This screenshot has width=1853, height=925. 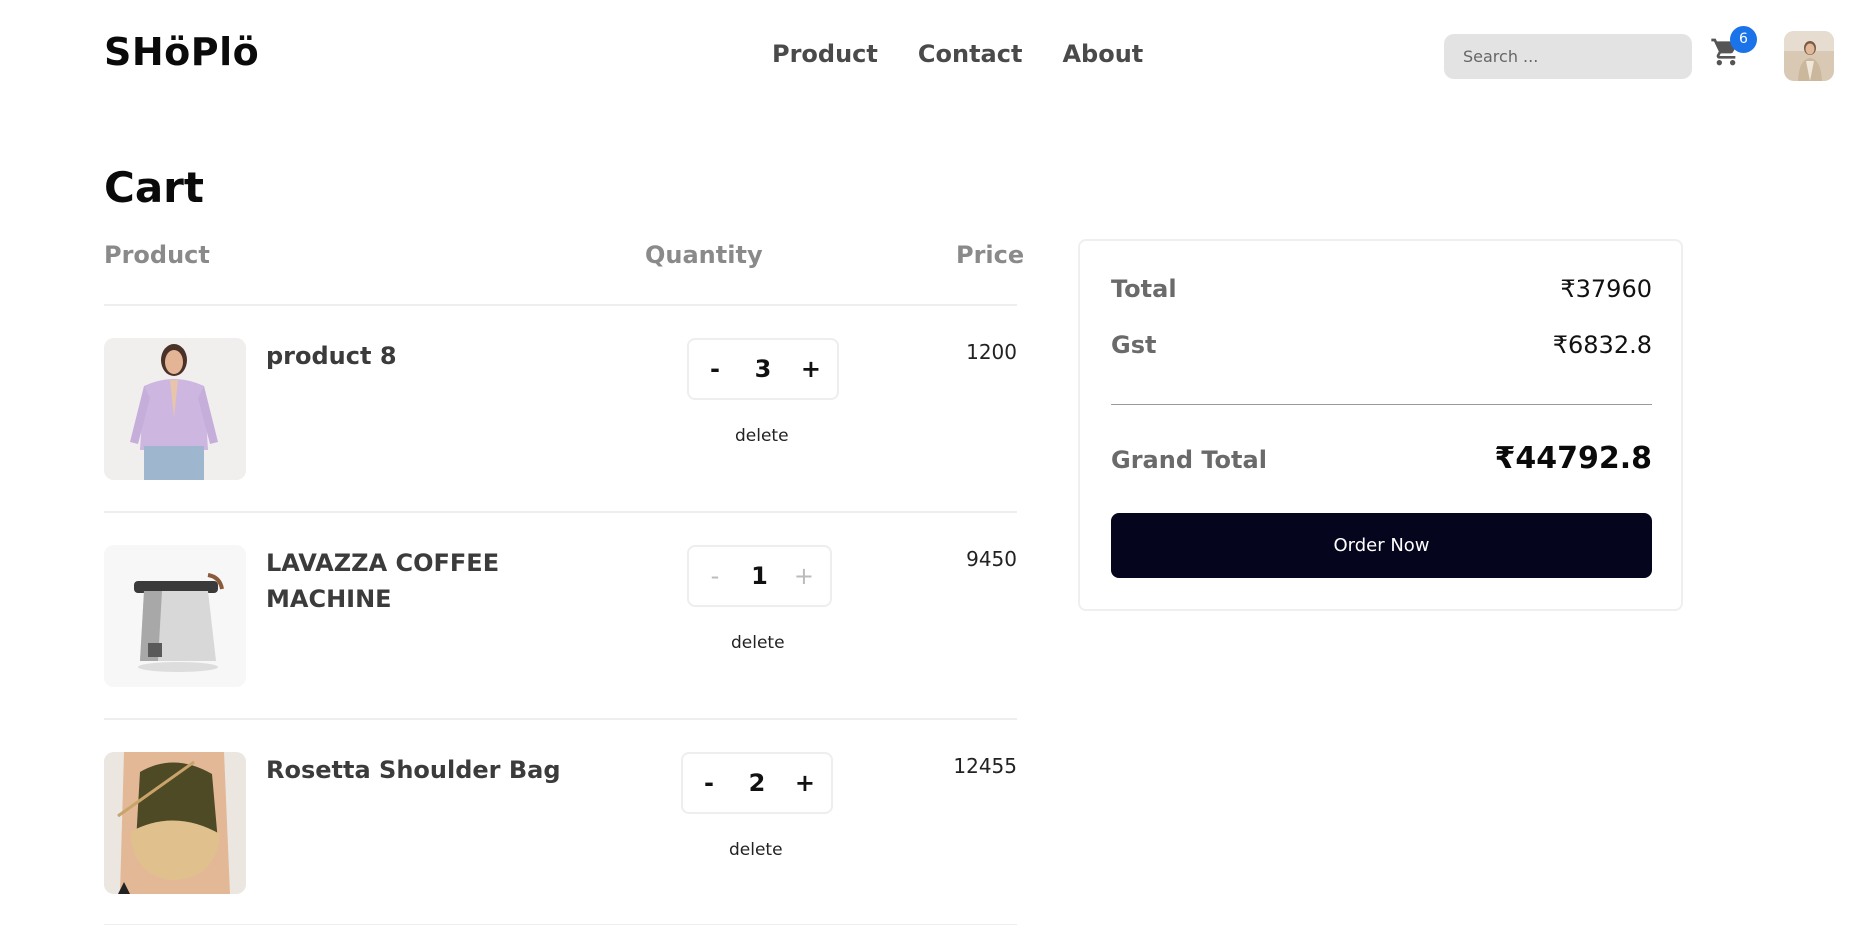 What do you see at coordinates (991, 352) in the screenshot?
I see `item-price: 1200` at bounding box center [991, 352].